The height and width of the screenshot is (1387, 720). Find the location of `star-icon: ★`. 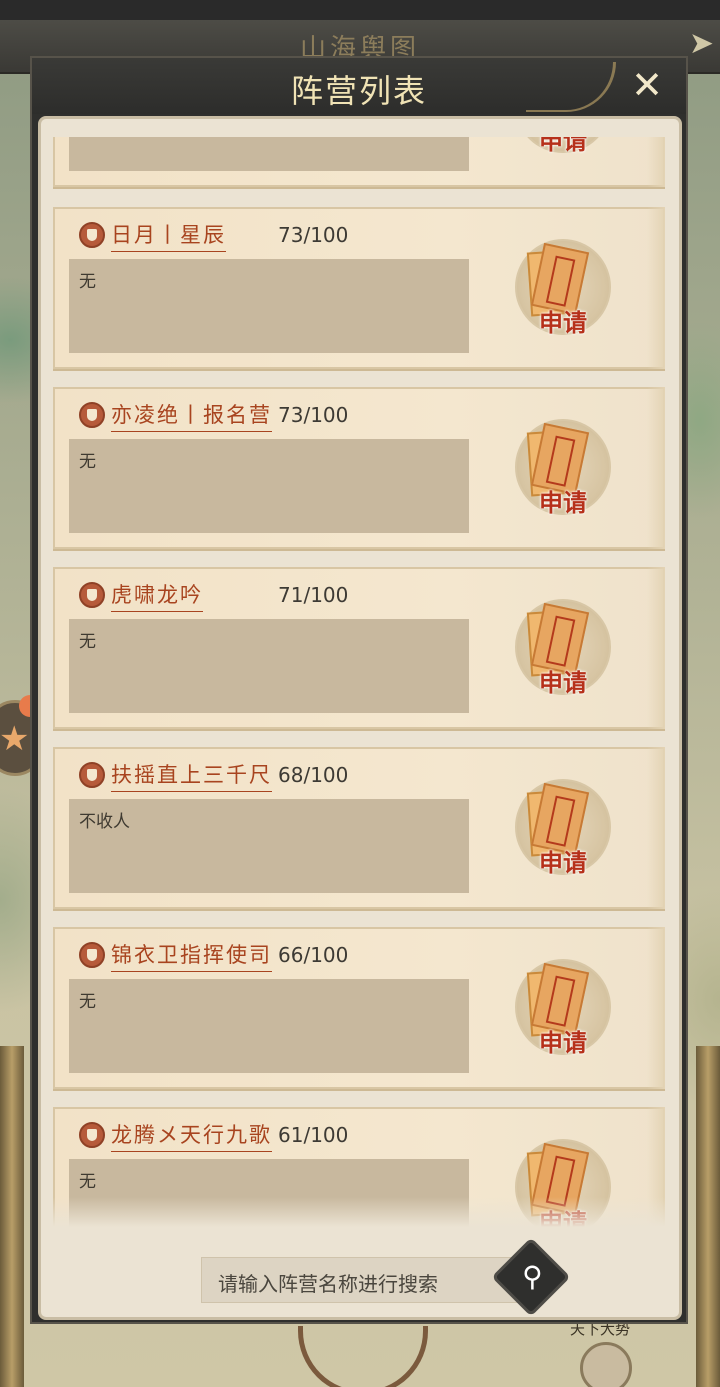

star-icon: ★ is located at coordinates (15, 739).